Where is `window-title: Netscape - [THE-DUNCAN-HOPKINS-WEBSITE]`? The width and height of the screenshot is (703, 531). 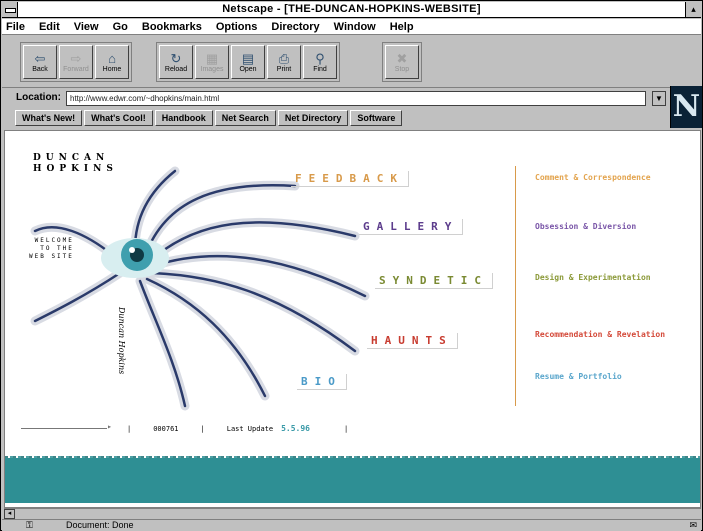
window-title: Netscape - [THE-DUNCAN-HOPKINS-WEBSITE] is located at coordinates (351, 9).